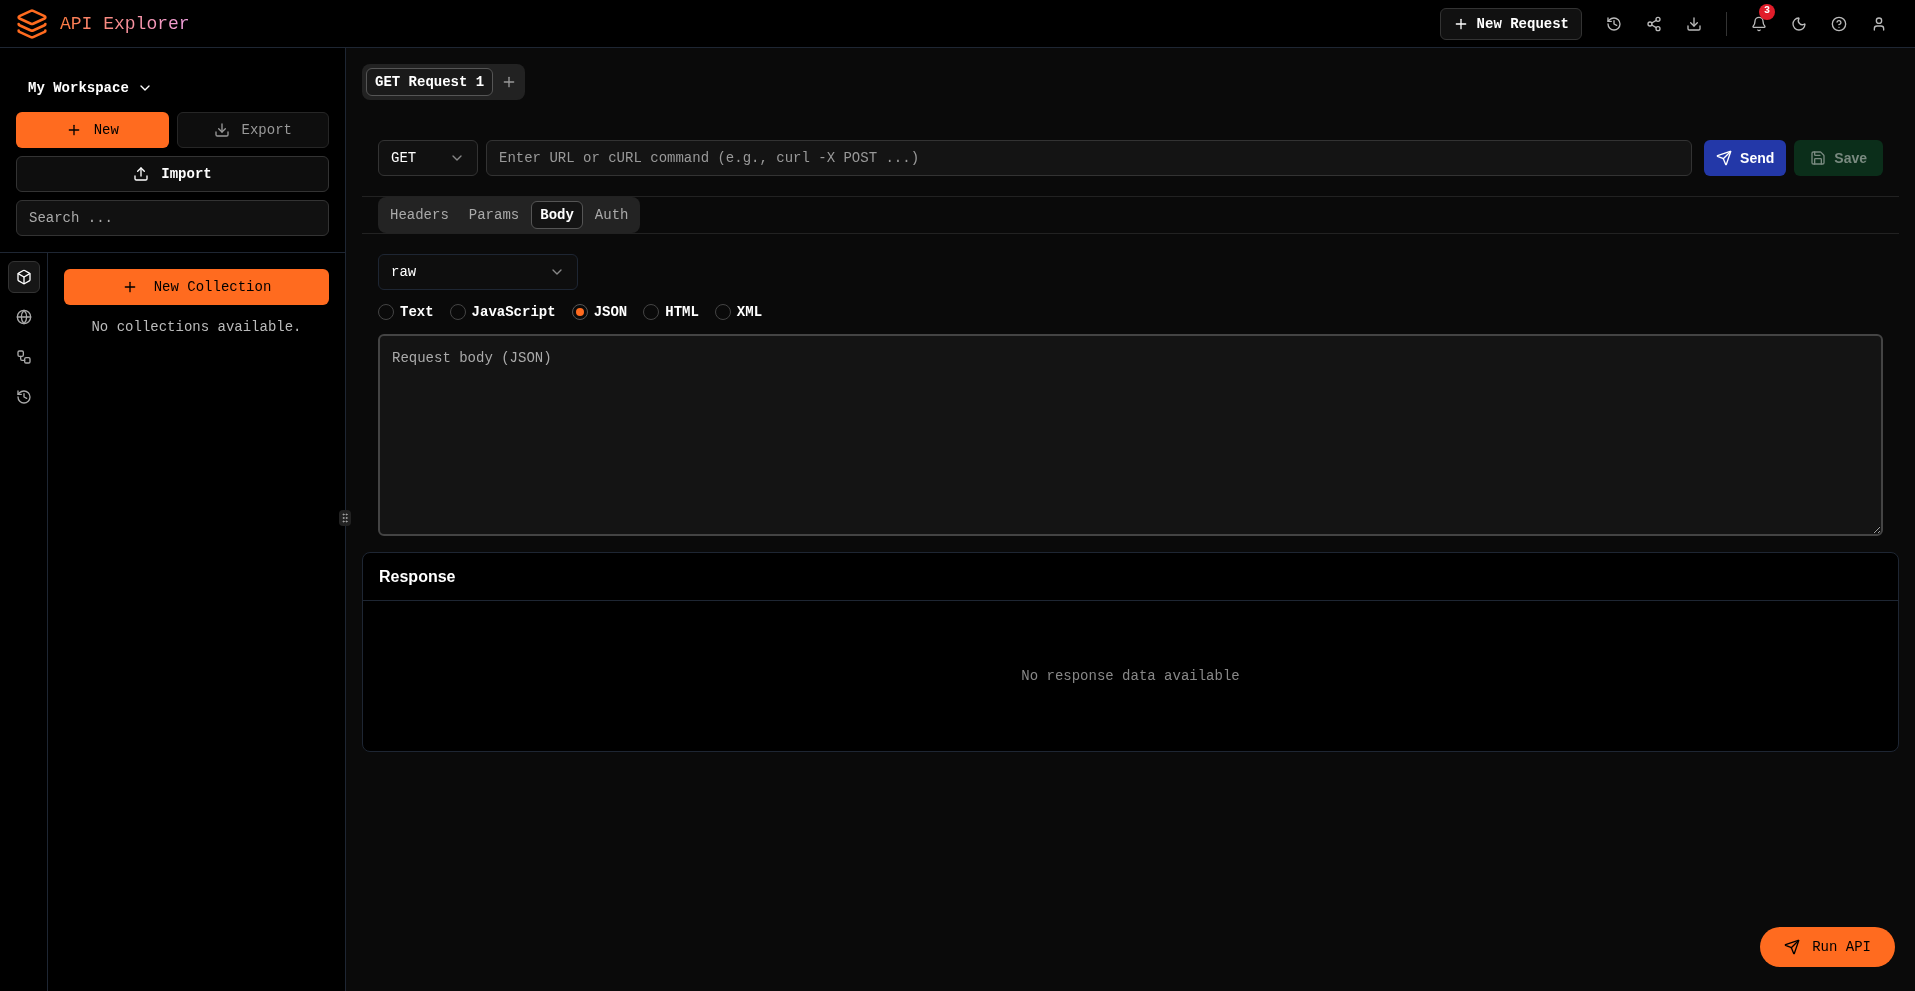 Image resolution: width=1915 pixels, height=991 pixels. Describe the element at coordinates (428, 158) in the screenshot. I see `method-dropdown: GET` at that location.